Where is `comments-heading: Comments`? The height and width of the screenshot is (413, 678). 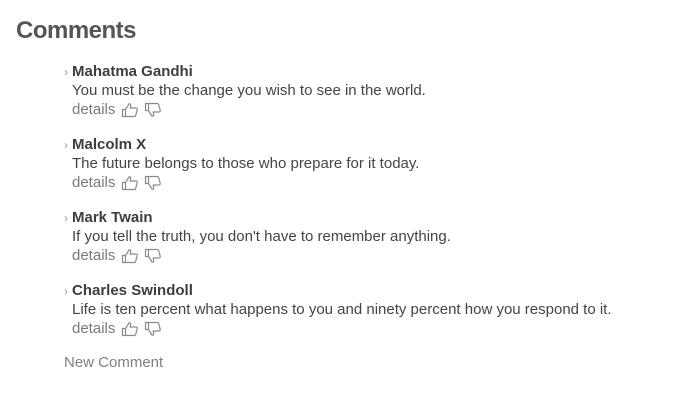 comments-heading: Comments is located at coordinates (76, 30).